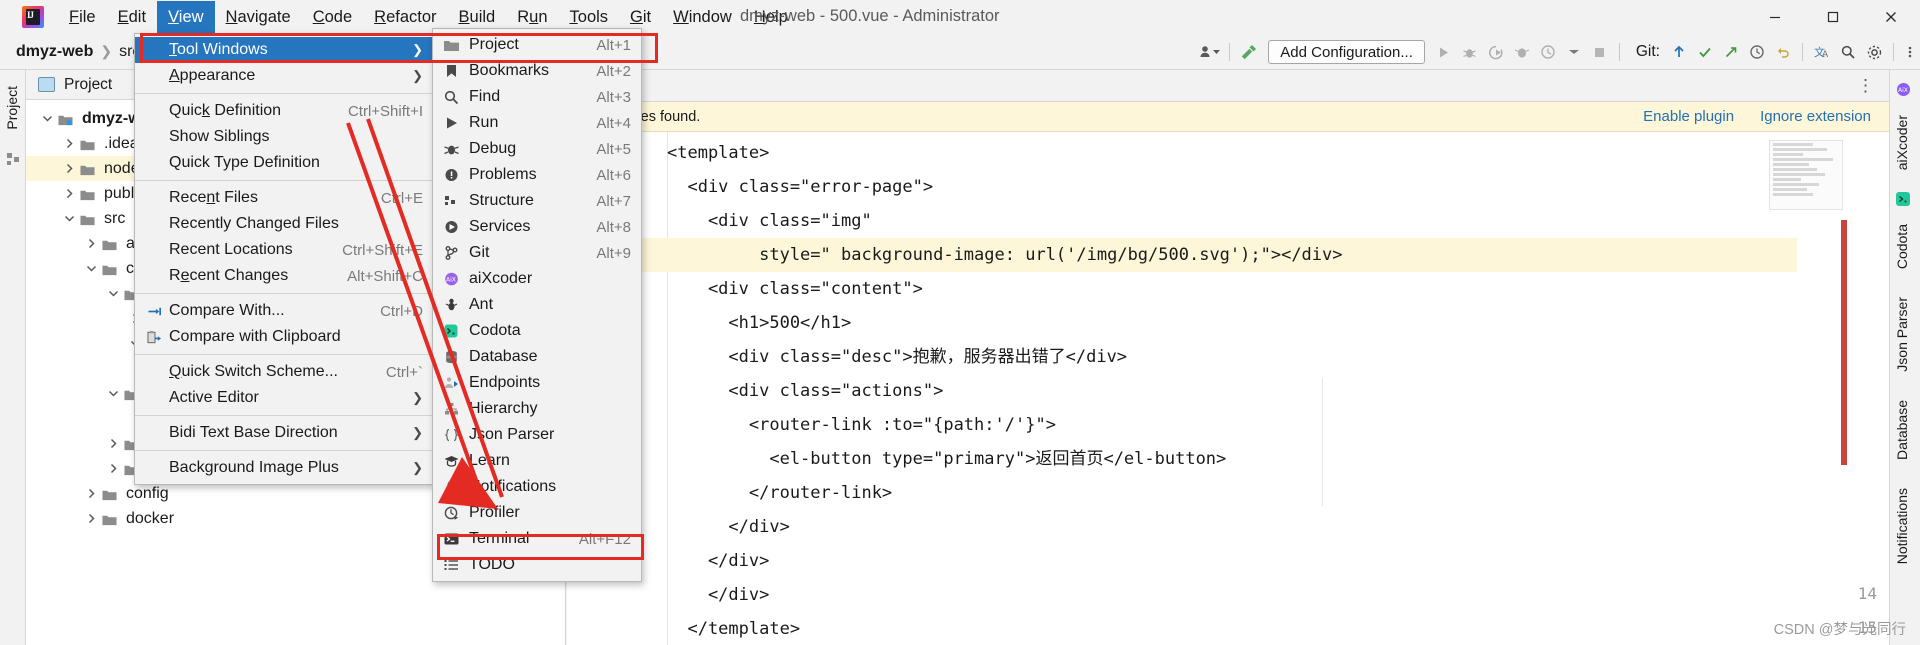 The width and height of the screenshot is (1920, 645). I want to click on tool-window-item-todo: TODO, so click(537, 565).